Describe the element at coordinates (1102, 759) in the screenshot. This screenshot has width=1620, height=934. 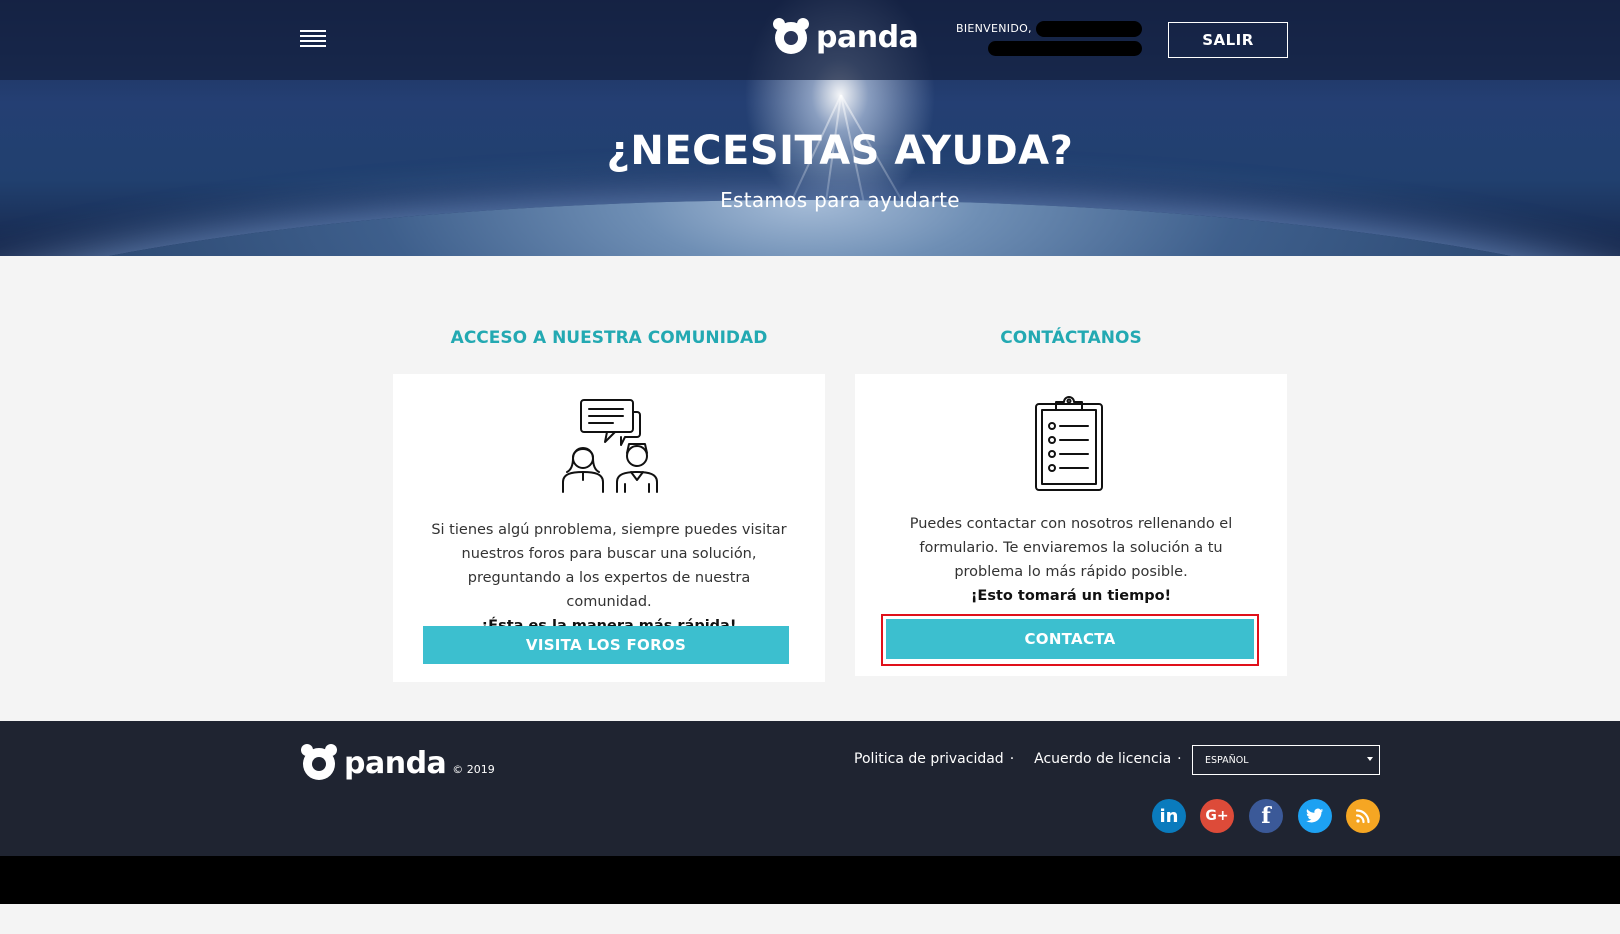
I see `license-agreement-link: Acuerdo de licencia` at that location.